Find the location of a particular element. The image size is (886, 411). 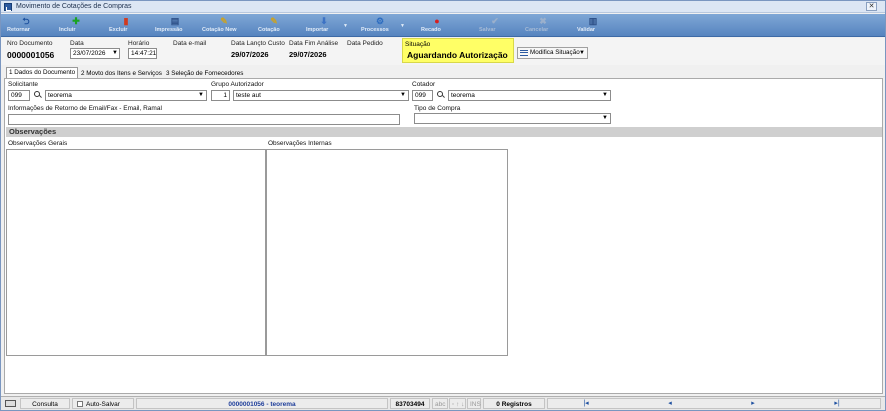

quote-button: ✎ Cotação is located at coordinates (274, 26).